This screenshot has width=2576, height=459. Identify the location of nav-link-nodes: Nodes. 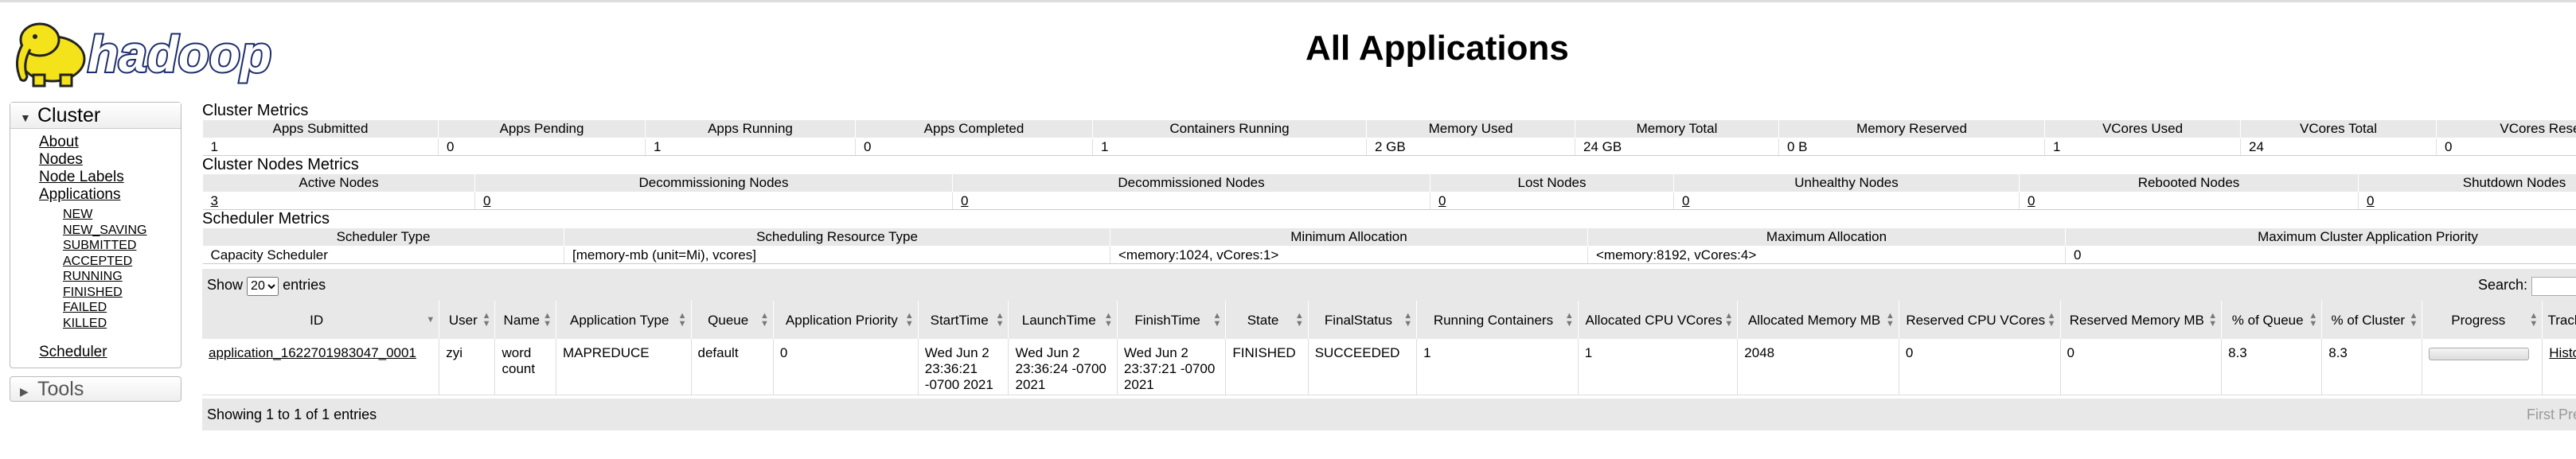
(61, 159).